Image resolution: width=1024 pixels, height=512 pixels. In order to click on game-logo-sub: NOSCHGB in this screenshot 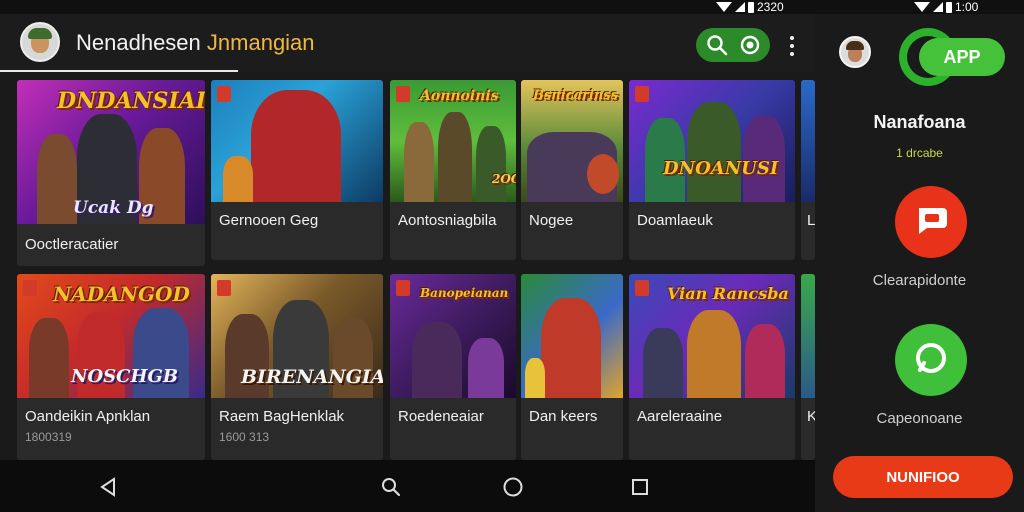, I will do `click(125, 376)`.